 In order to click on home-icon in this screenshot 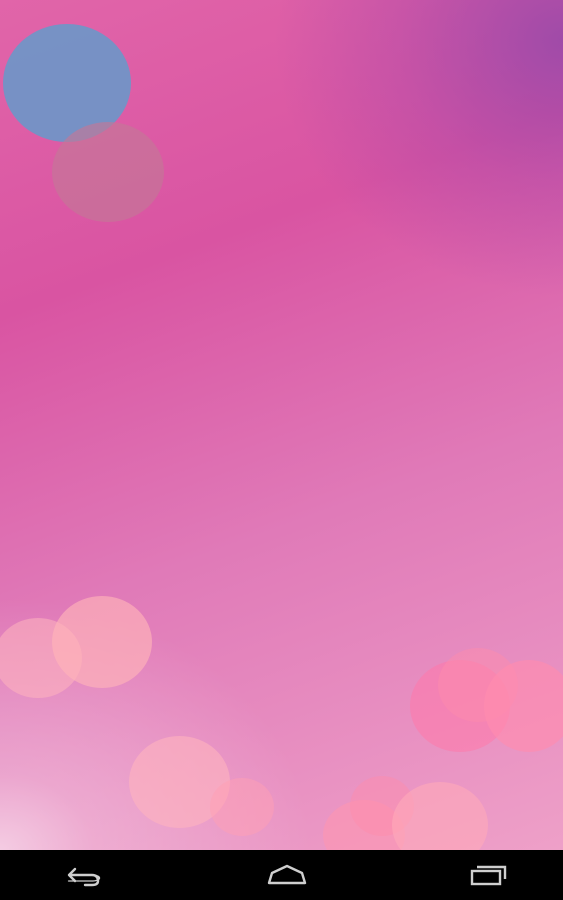, I will do `click(286, 874)`.